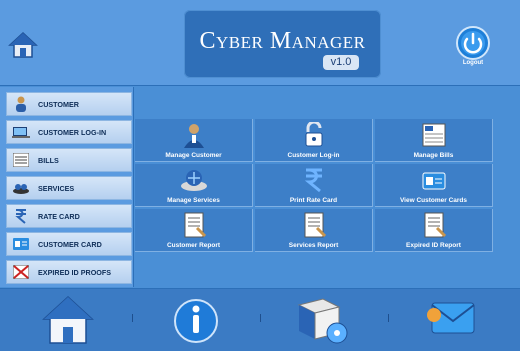 This screenshot has width=520, height=351. I want to click on sidebar-item-customer-login: CUSTOMER LOG-IN, so click(69, 132).